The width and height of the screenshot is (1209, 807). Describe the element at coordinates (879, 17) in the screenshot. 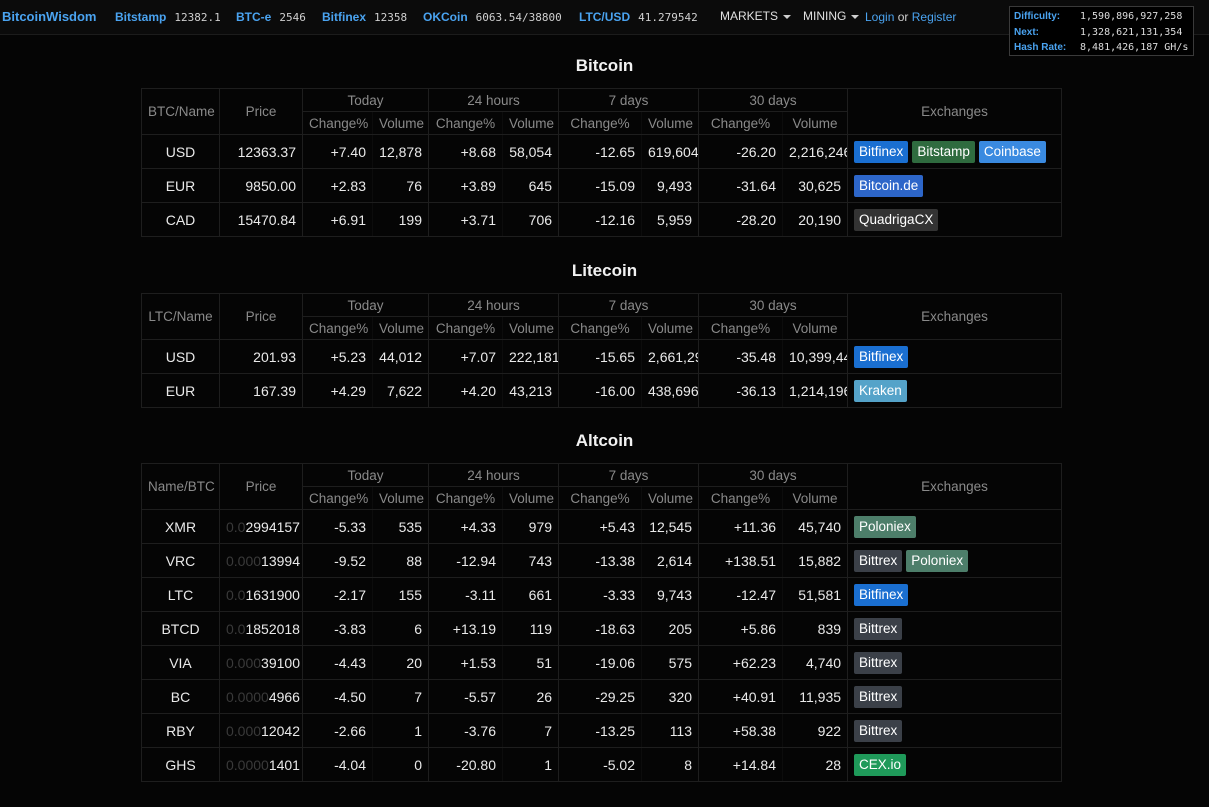

I see `login-link: Login` at that location.